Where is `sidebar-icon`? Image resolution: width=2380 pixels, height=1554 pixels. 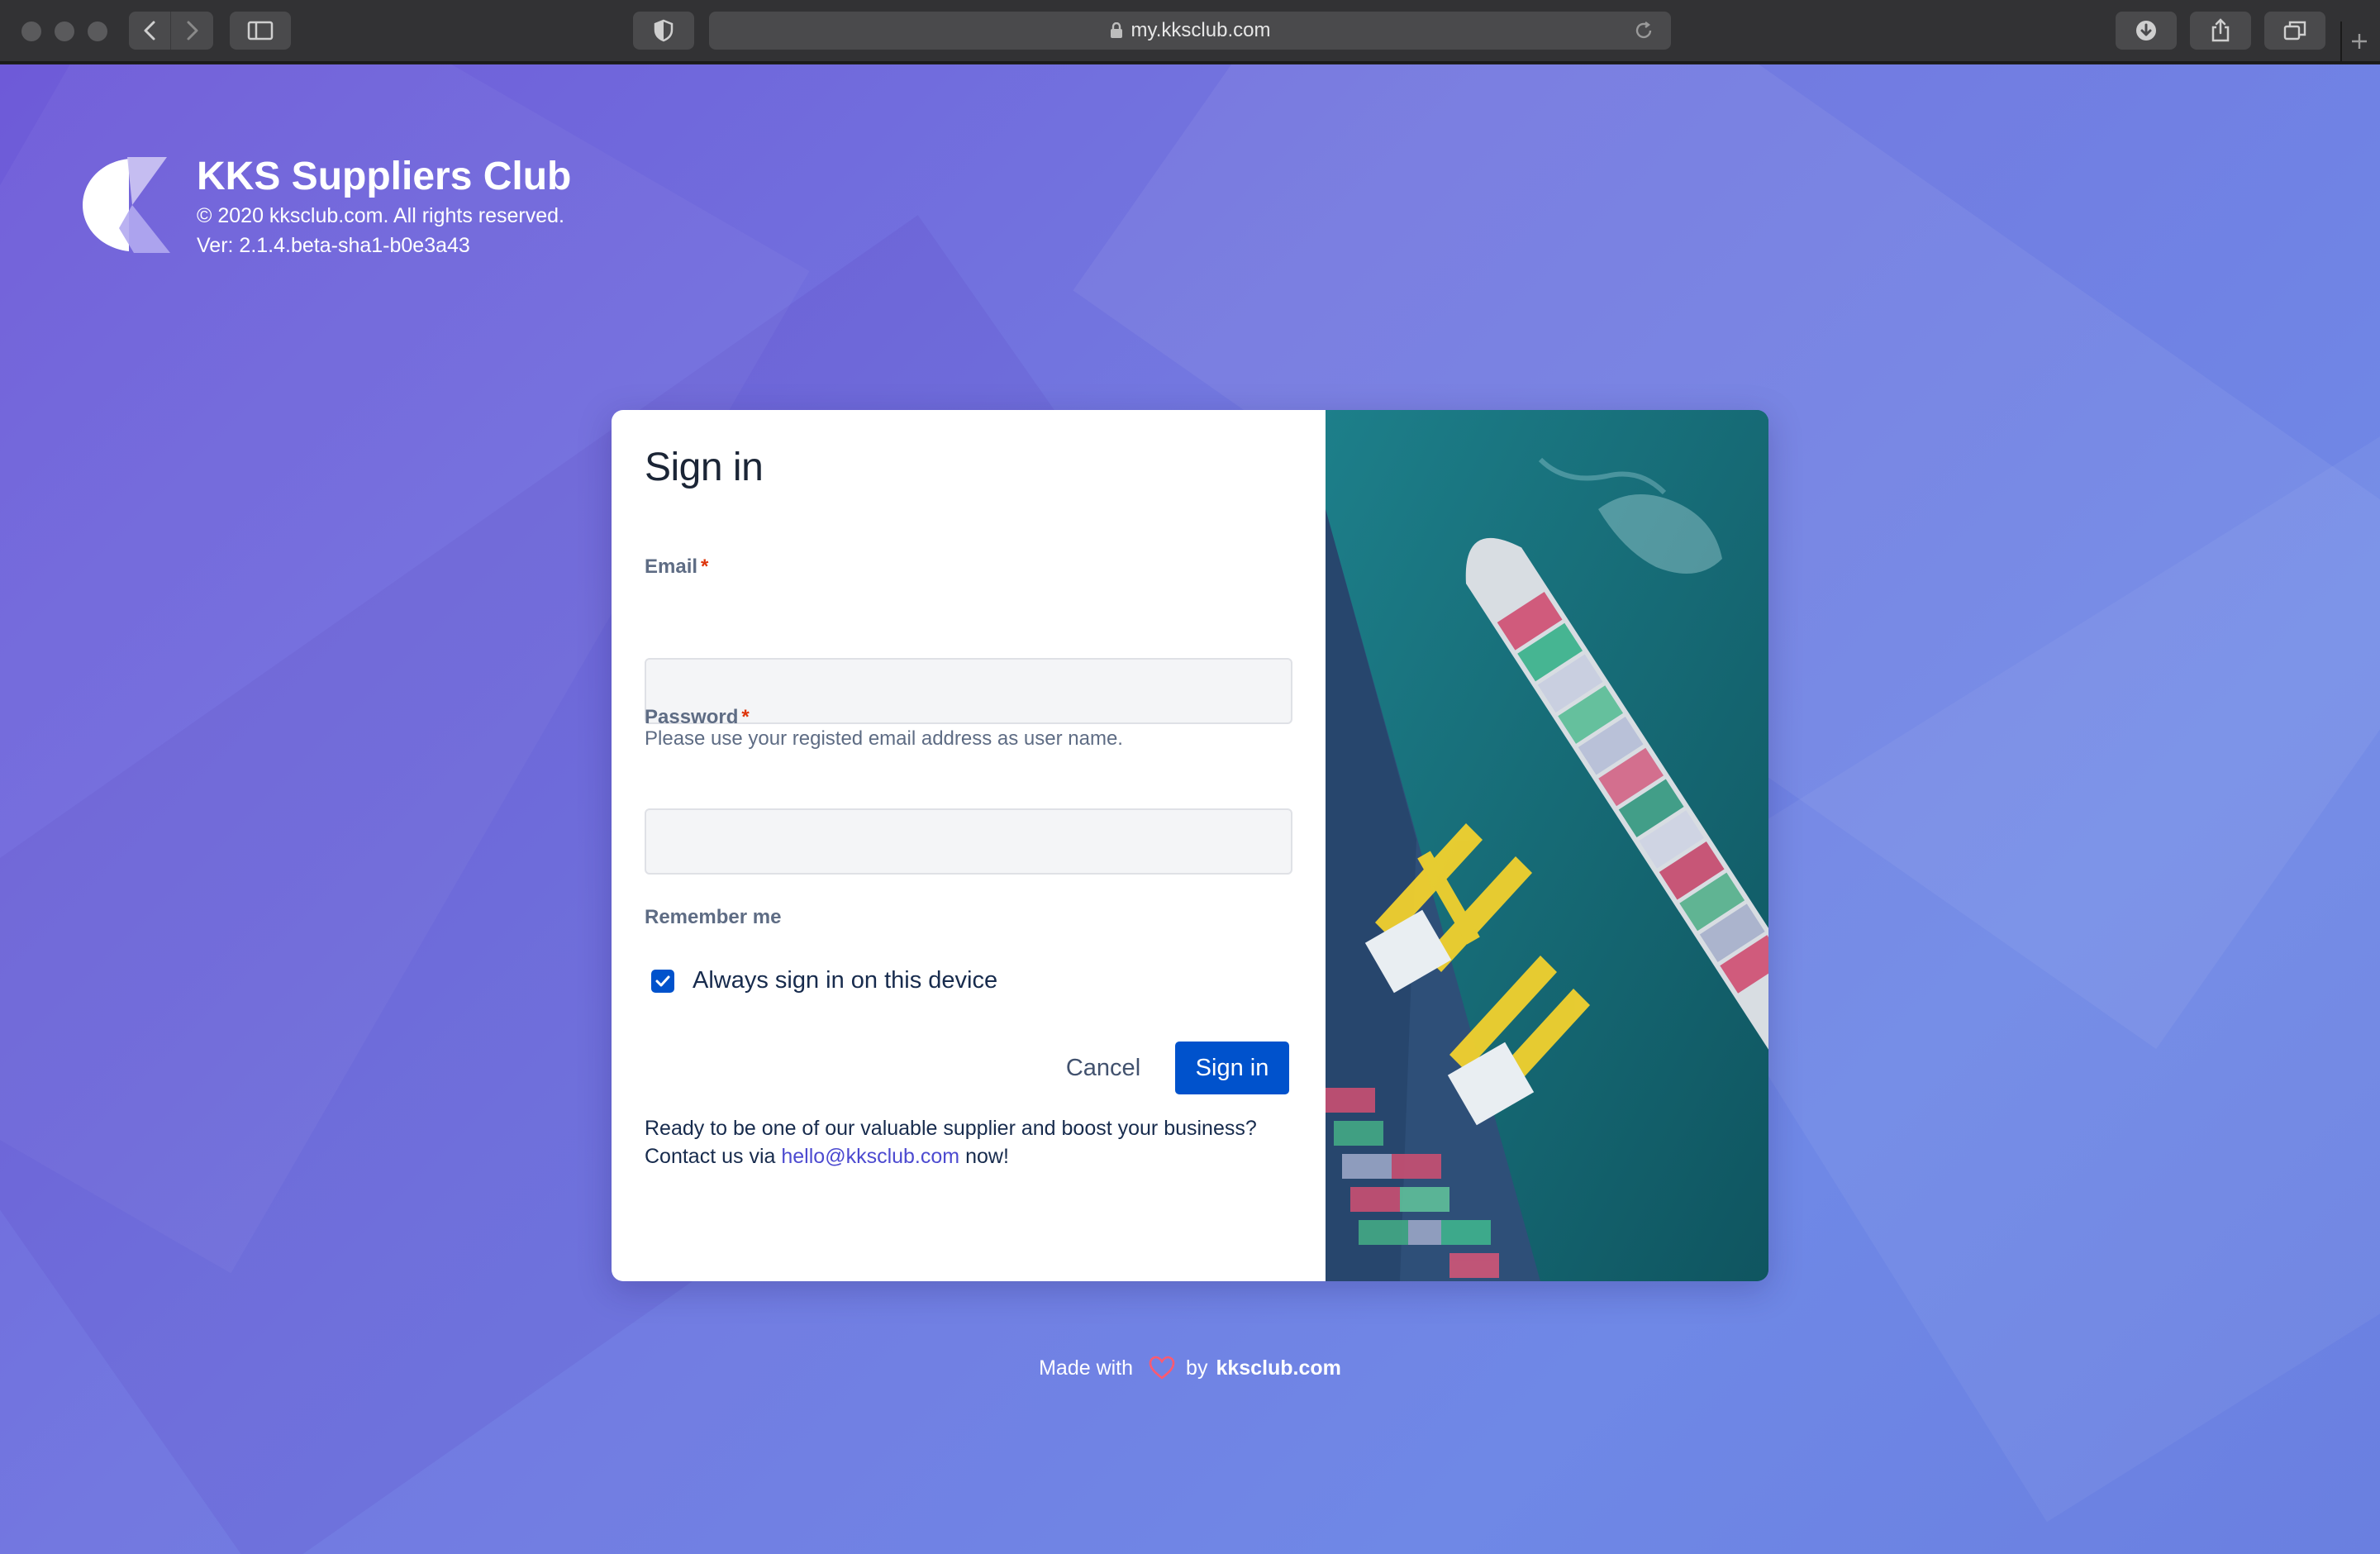 sidebar-icon is located at coordinates (260, 31).